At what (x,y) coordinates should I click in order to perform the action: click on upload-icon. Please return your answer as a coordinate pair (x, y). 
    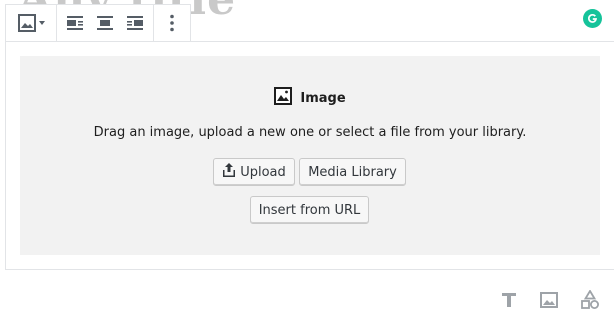
    Looking at the image, I should click on (229, 172).